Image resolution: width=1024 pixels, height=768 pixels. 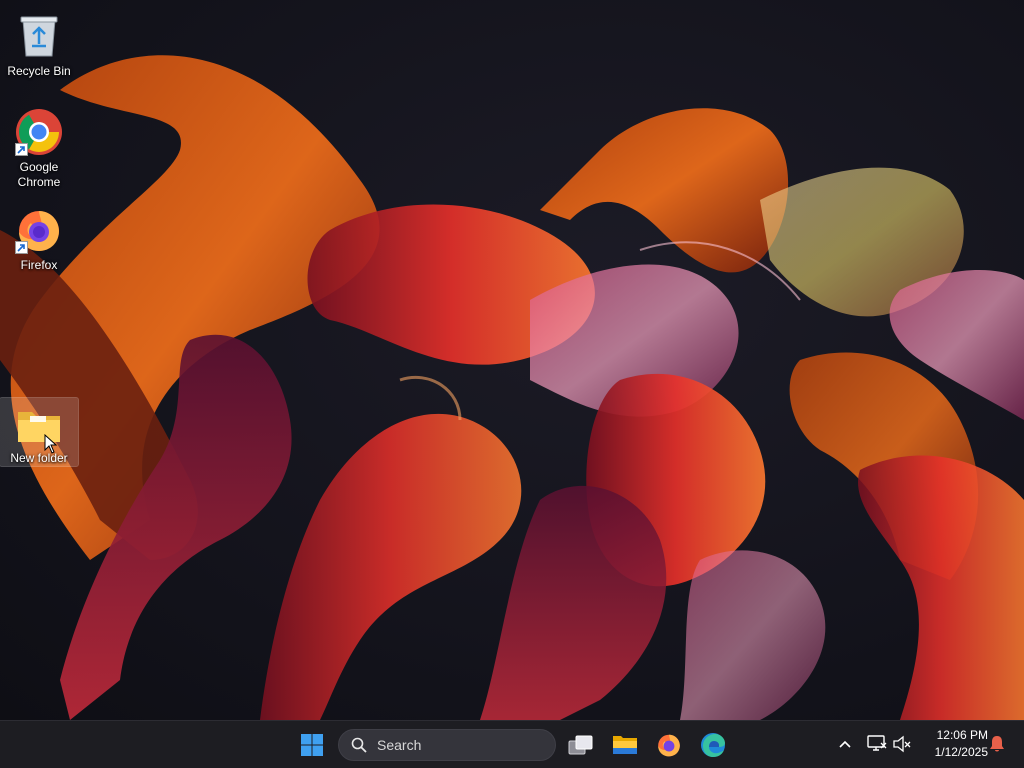 I want to click on desktop-icon-recycle-bin: Recycle Bin, so click(x=39, y=42).